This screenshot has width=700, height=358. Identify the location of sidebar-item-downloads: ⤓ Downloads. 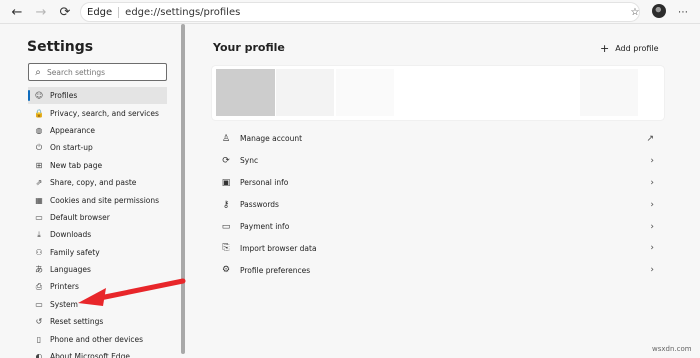
(97, 234).